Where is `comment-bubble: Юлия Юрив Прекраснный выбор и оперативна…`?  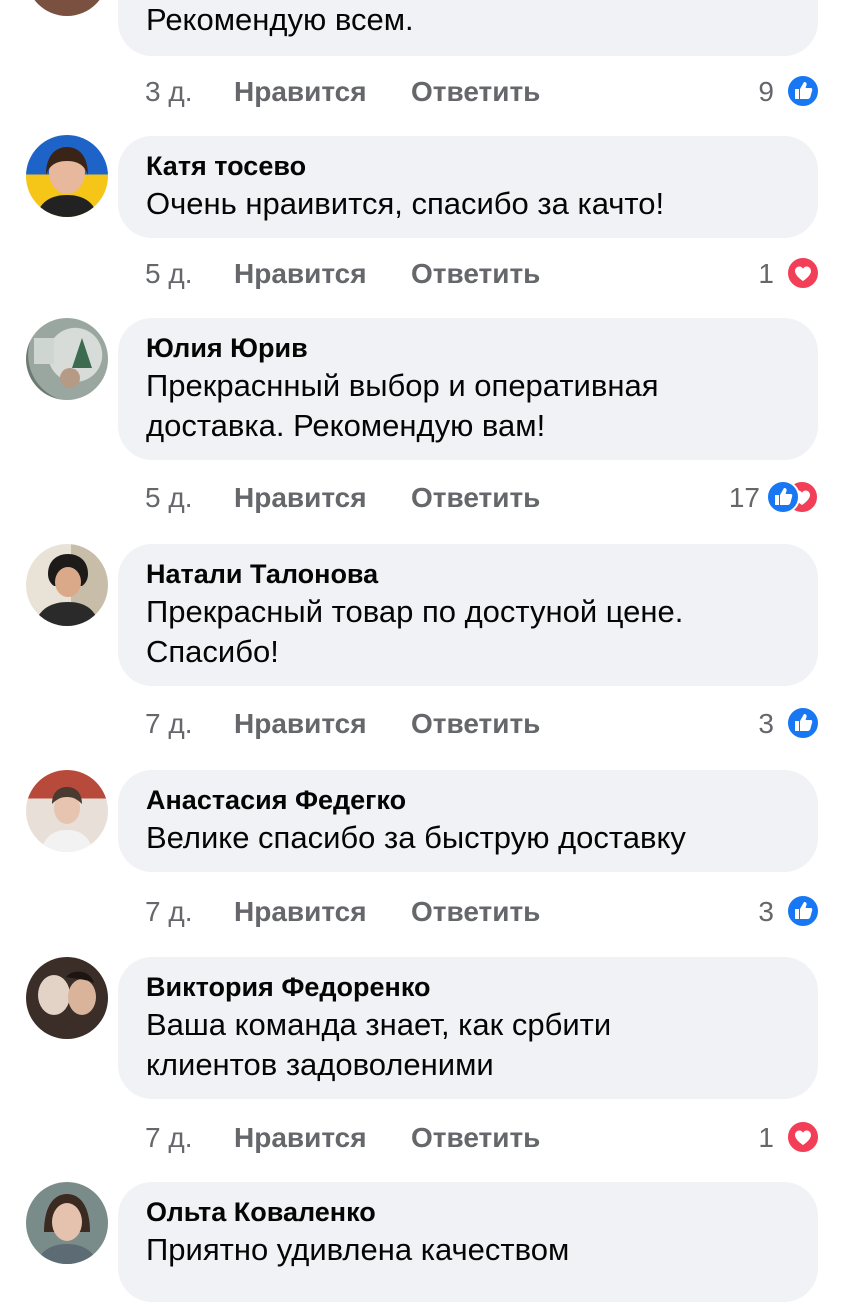 comment-bubble: Юлия Юрив Прекраснный выбор и оперативна… is located at coordinates (468, 389).